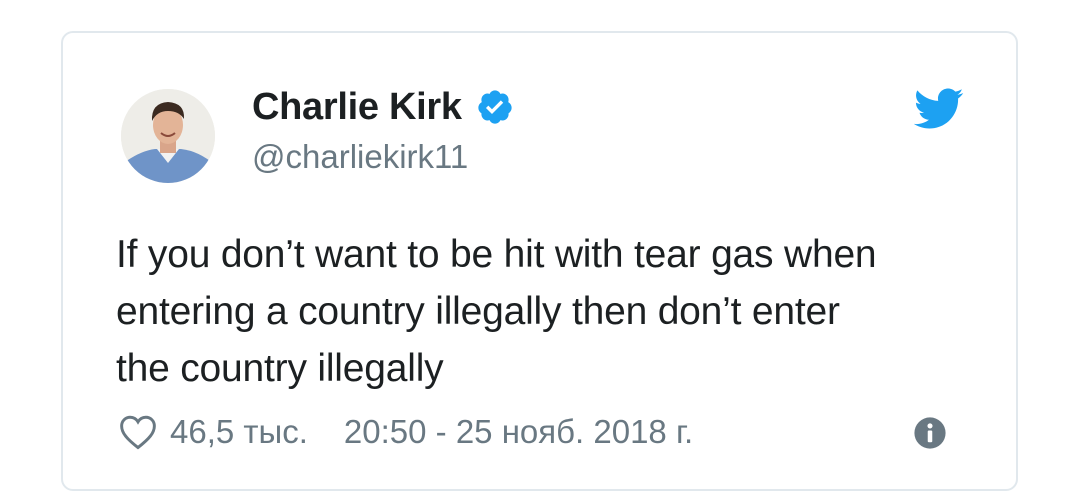 The height and width of the screenshot is (491, 1080). I want to click on verified-badge-icon, so click(495, 107).